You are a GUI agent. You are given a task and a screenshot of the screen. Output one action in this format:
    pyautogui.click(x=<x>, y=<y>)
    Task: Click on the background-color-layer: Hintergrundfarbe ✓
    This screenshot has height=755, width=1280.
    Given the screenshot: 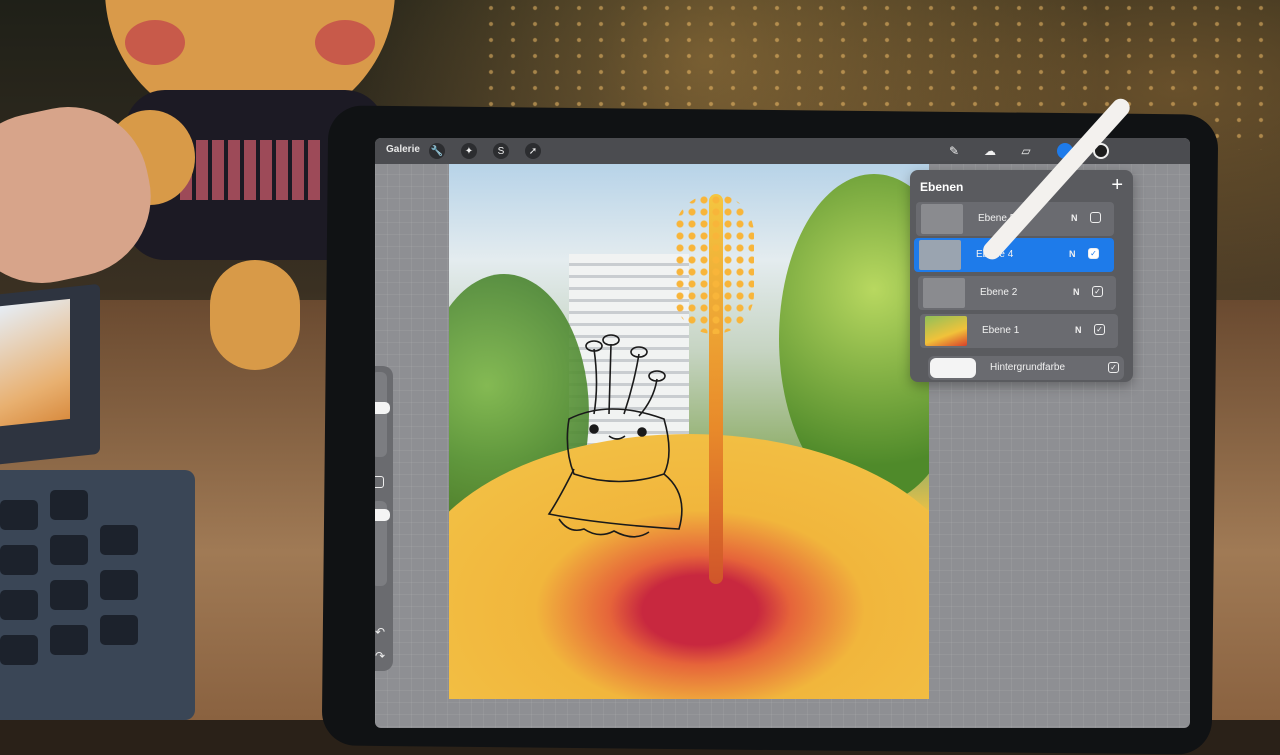 What is the action you would take?
    pyautogui.click(x=1026, y=368)
    